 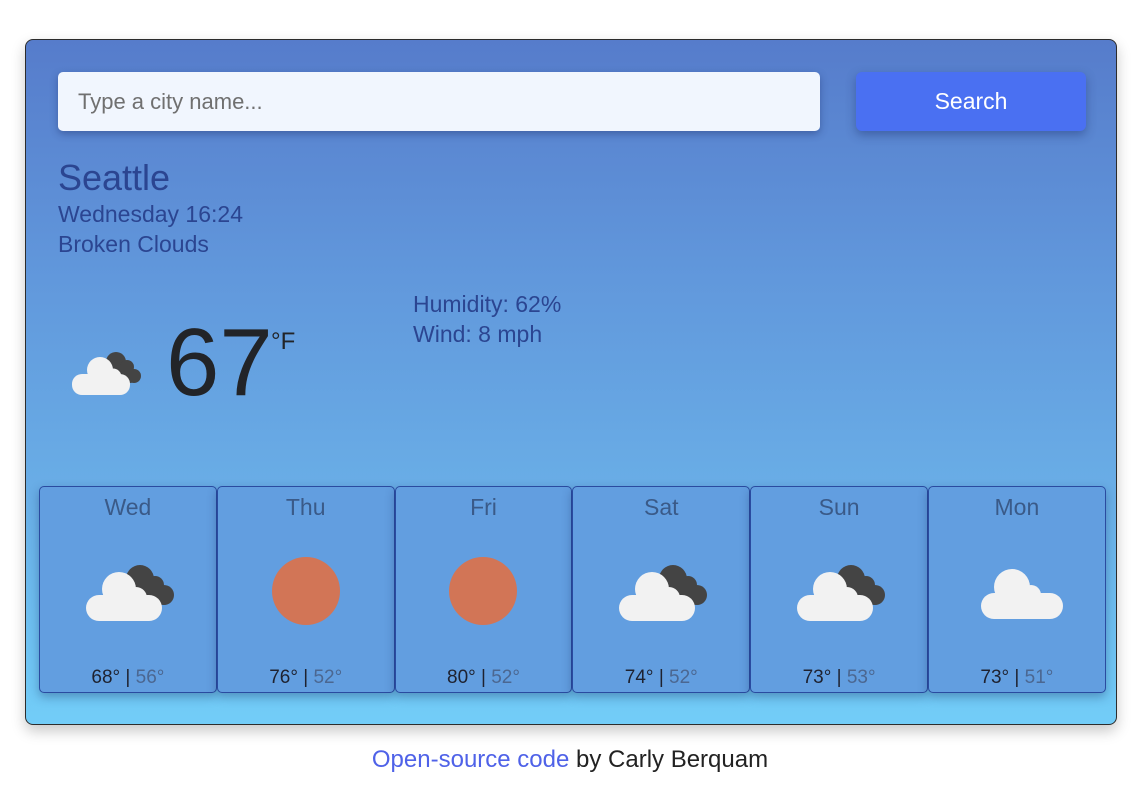 What do you see at coordinates (661, 507) in the screenshot?
I see `forecast-day-name: Sat` at bounding box center [661, 507].